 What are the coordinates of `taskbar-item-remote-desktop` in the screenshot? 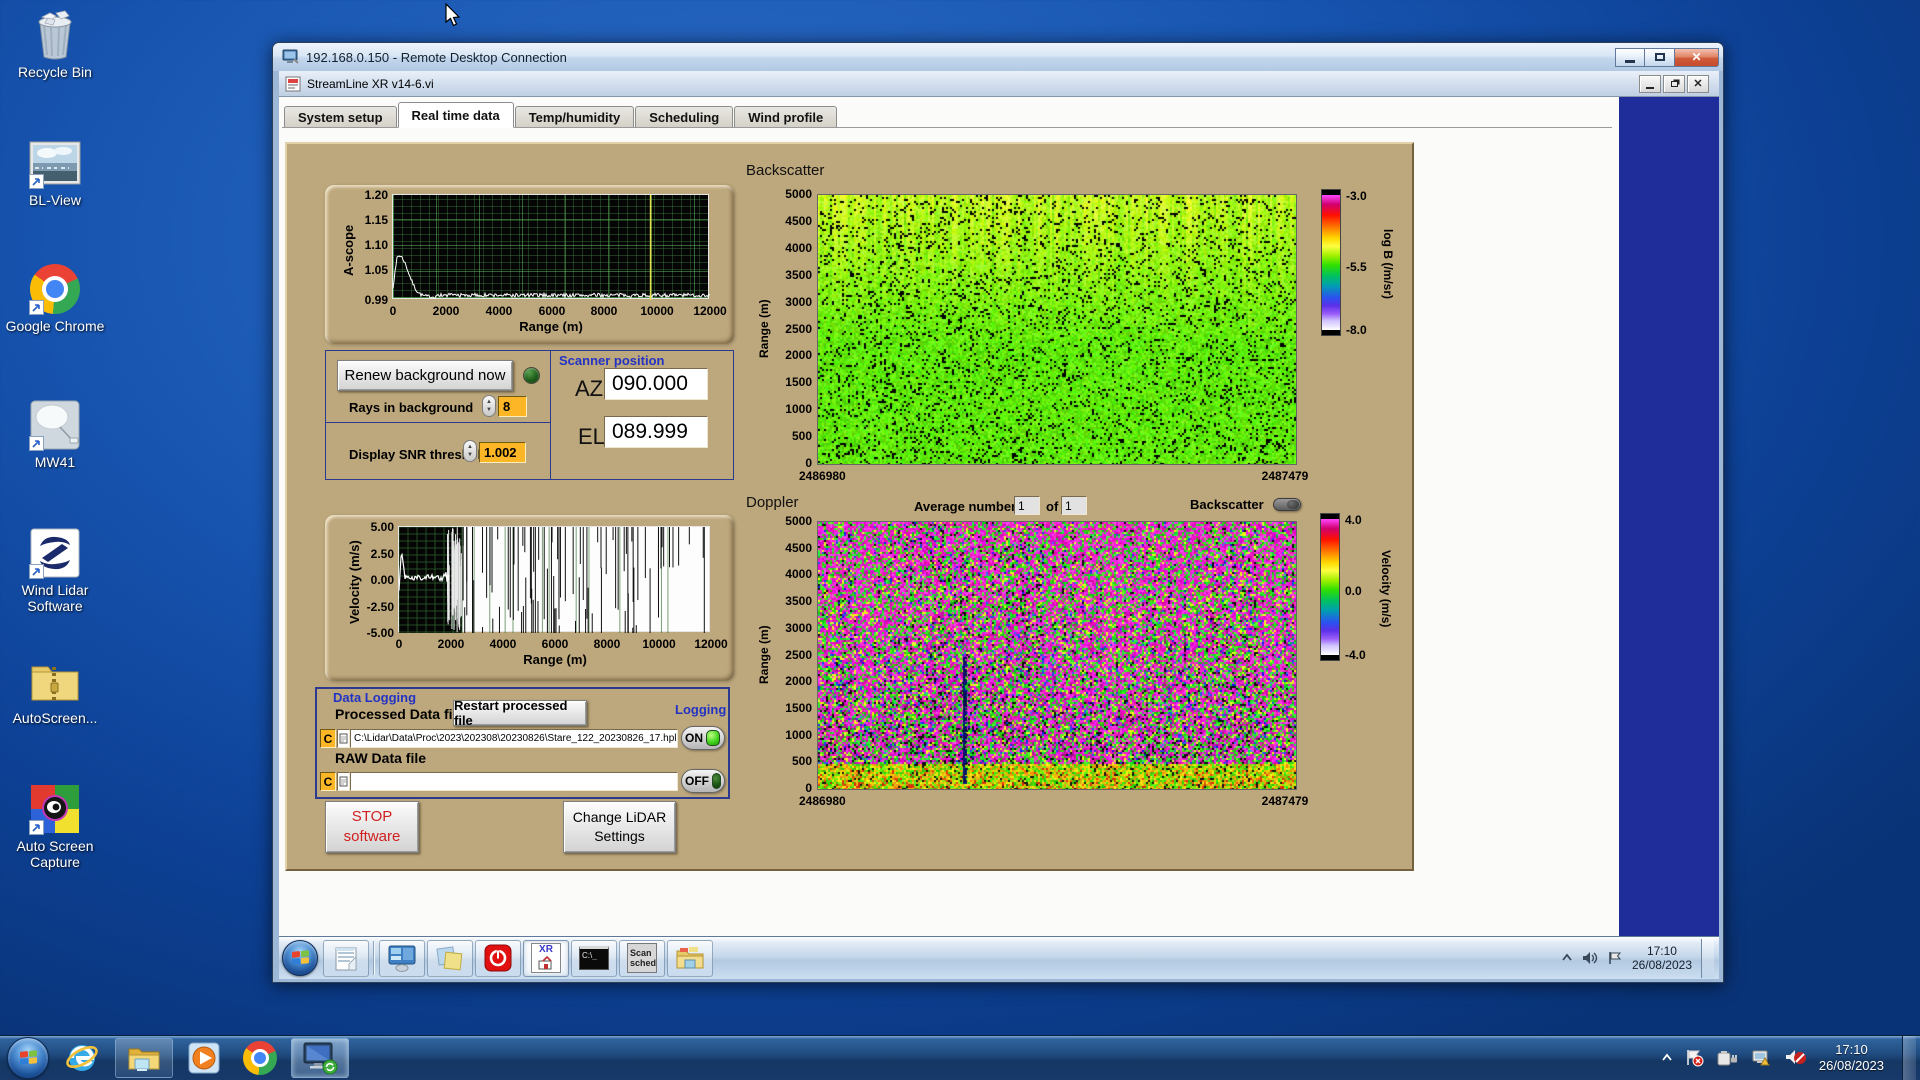 It's located at (320, 1058).